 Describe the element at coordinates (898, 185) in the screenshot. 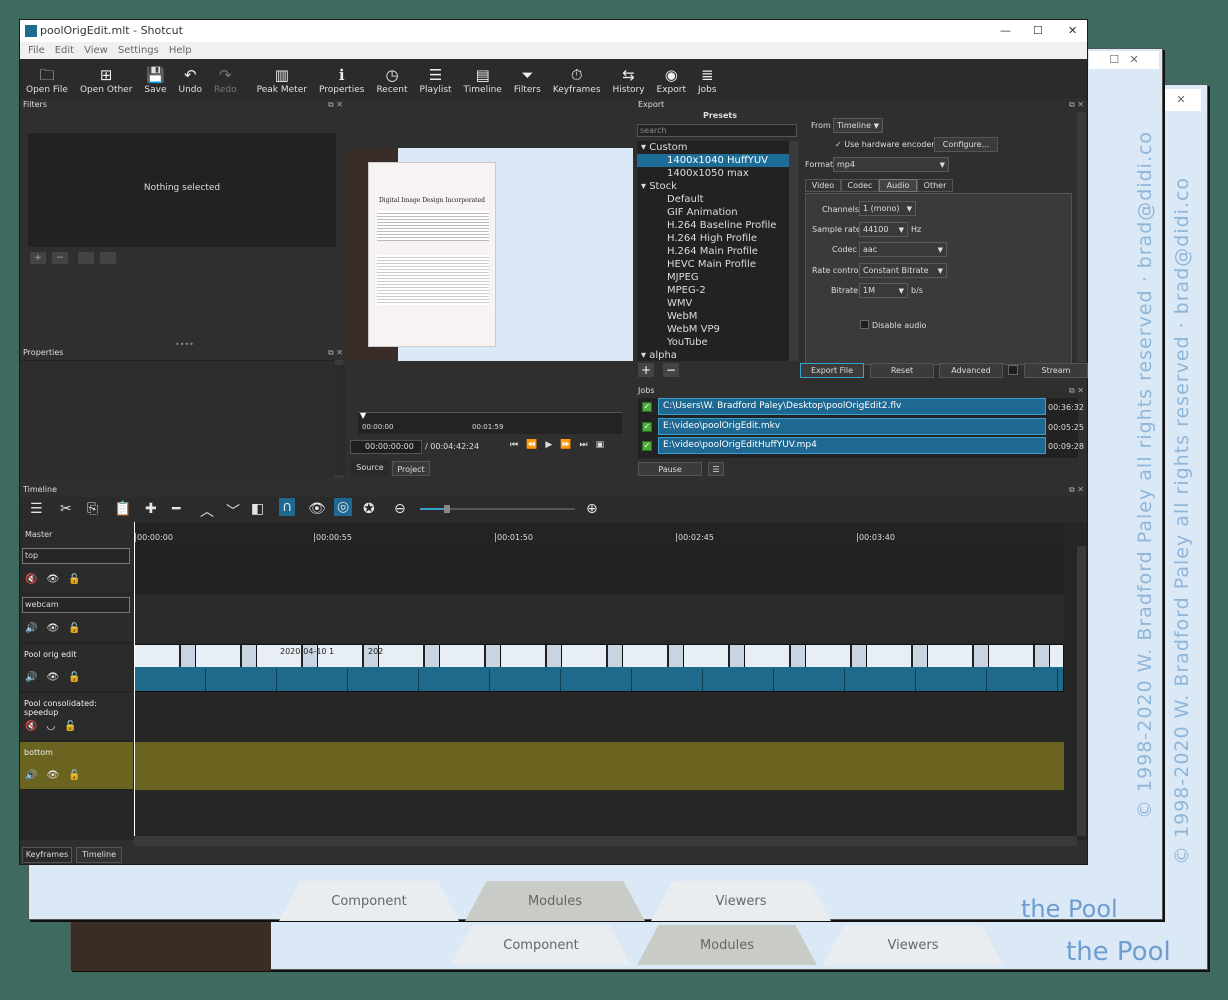

I see `tab-audio: Audio` at that location.